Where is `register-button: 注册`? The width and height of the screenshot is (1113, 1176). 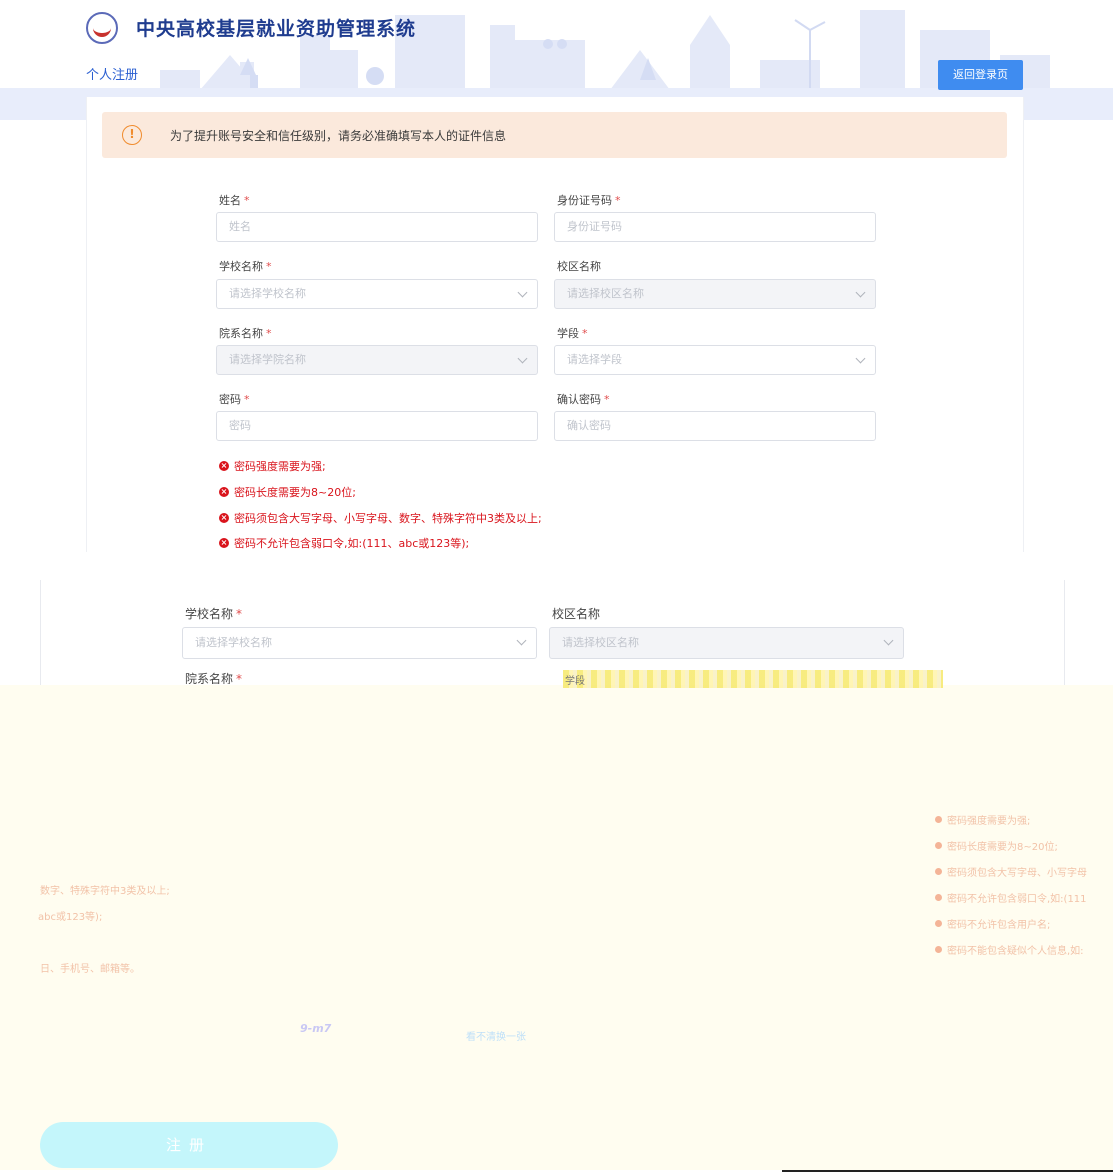 register-button: 注册 is located at coordinates (189, 1145).